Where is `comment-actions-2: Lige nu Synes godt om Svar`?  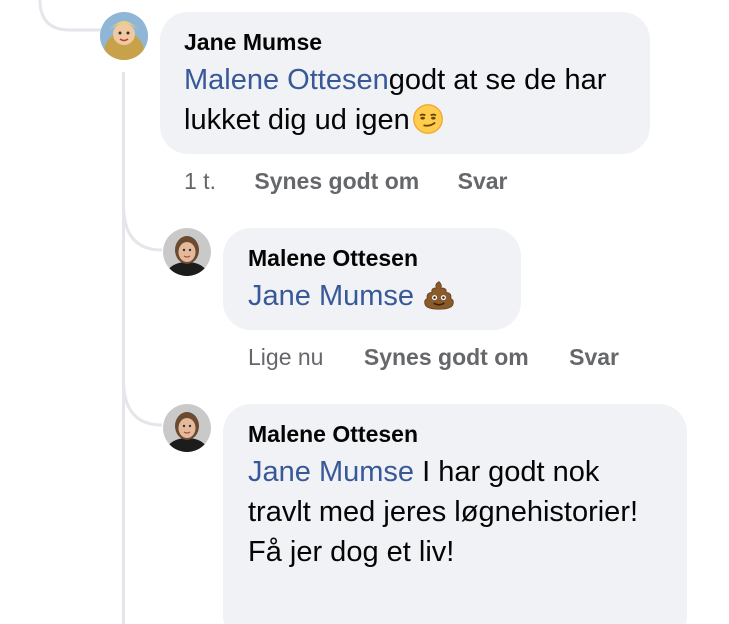 comment-actions-2: Lige nu Synes godt om Svar is located at coordinates (433, 357).